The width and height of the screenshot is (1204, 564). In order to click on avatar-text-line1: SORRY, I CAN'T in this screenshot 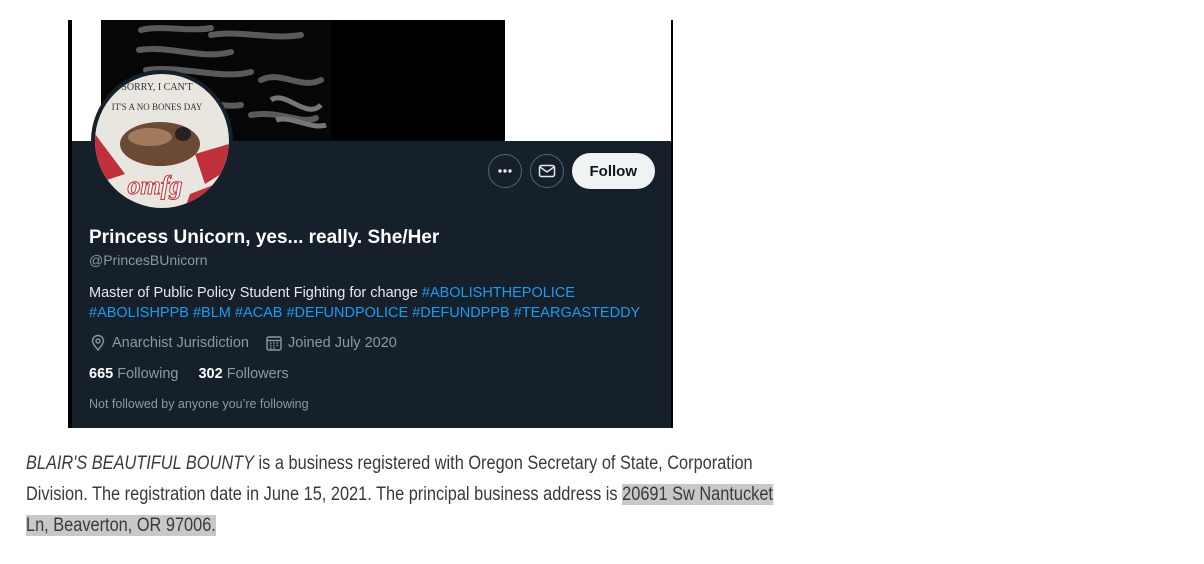, I will do `click(156, 87)`.